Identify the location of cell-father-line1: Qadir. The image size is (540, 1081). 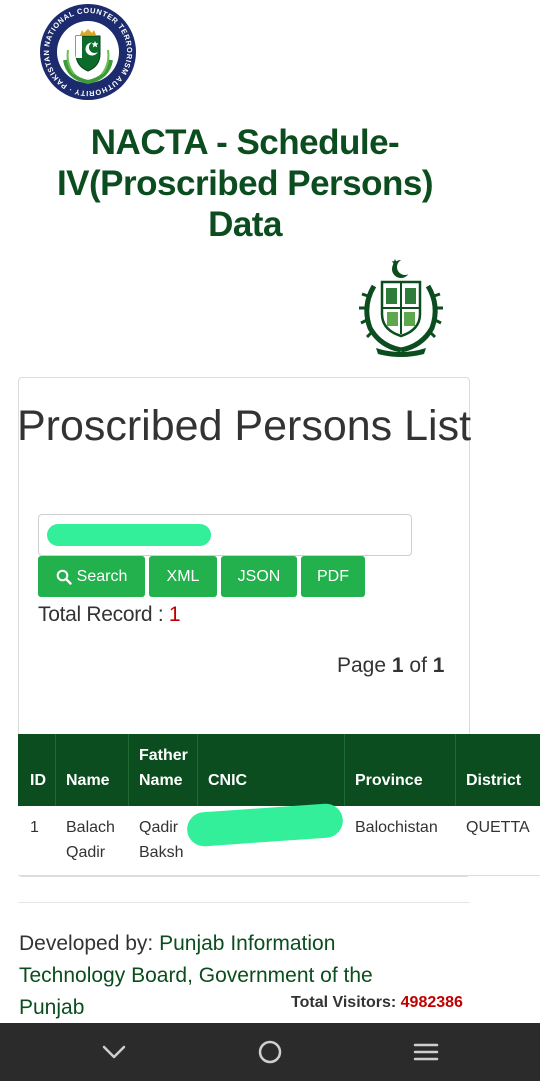
(159, 827).